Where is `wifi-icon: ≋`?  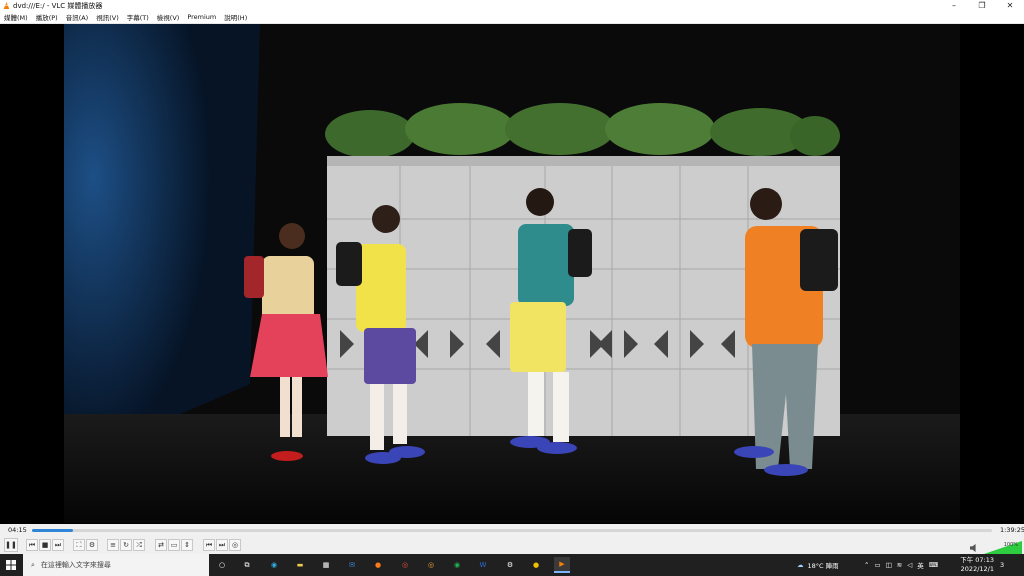 wifi-icon: ≋ is located at coordinates (899, 565).